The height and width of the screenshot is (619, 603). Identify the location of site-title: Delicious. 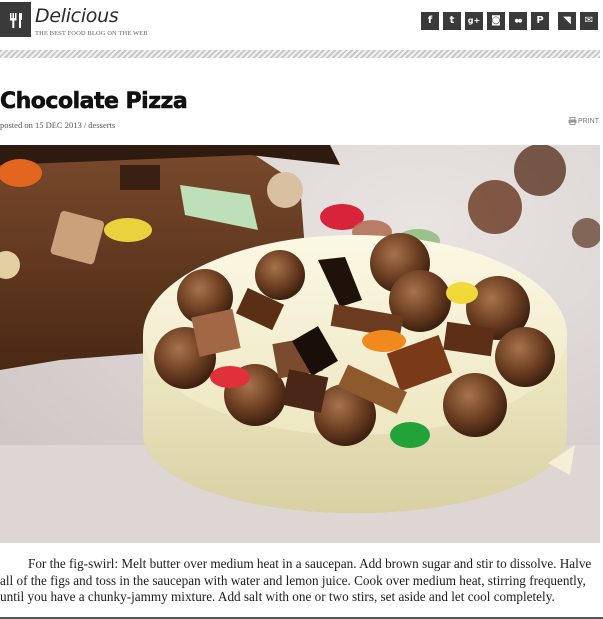
(77, 16).